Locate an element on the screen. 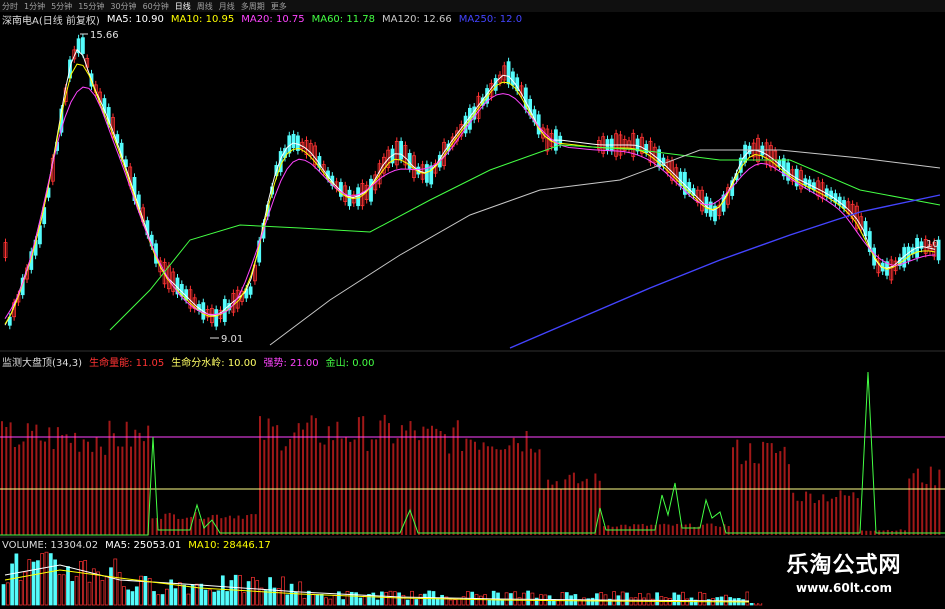 The height and width of the screenshot is (609, 945). watermark-logo: 乐淘公式网 www.60lt.com is located at coordinates (844, 574).